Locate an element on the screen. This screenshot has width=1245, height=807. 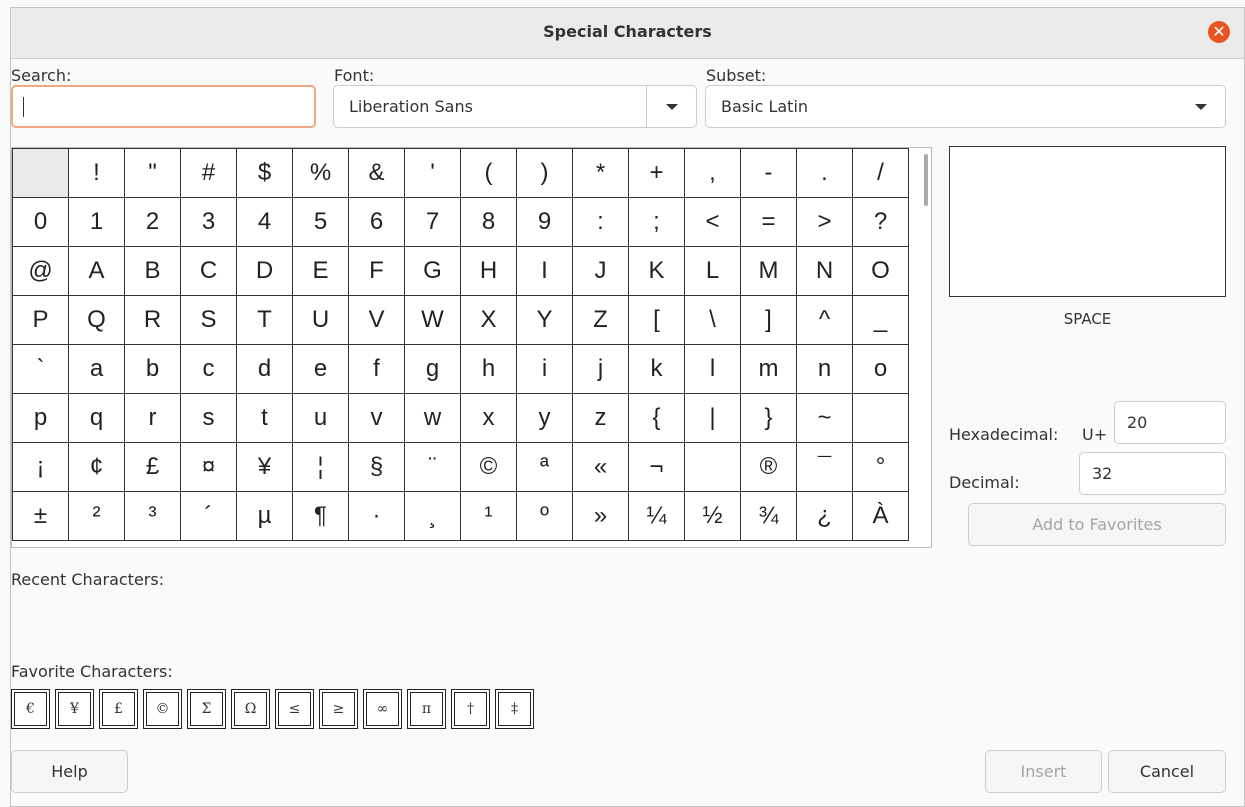
search-field is located at coordinates (163, 106).